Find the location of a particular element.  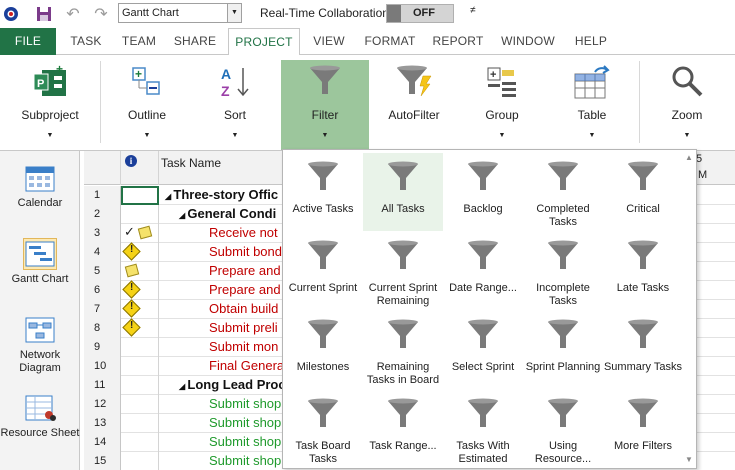

filter-option-incomplete-tasks: Incomplete Tasks is located at coordinates (563, 271).